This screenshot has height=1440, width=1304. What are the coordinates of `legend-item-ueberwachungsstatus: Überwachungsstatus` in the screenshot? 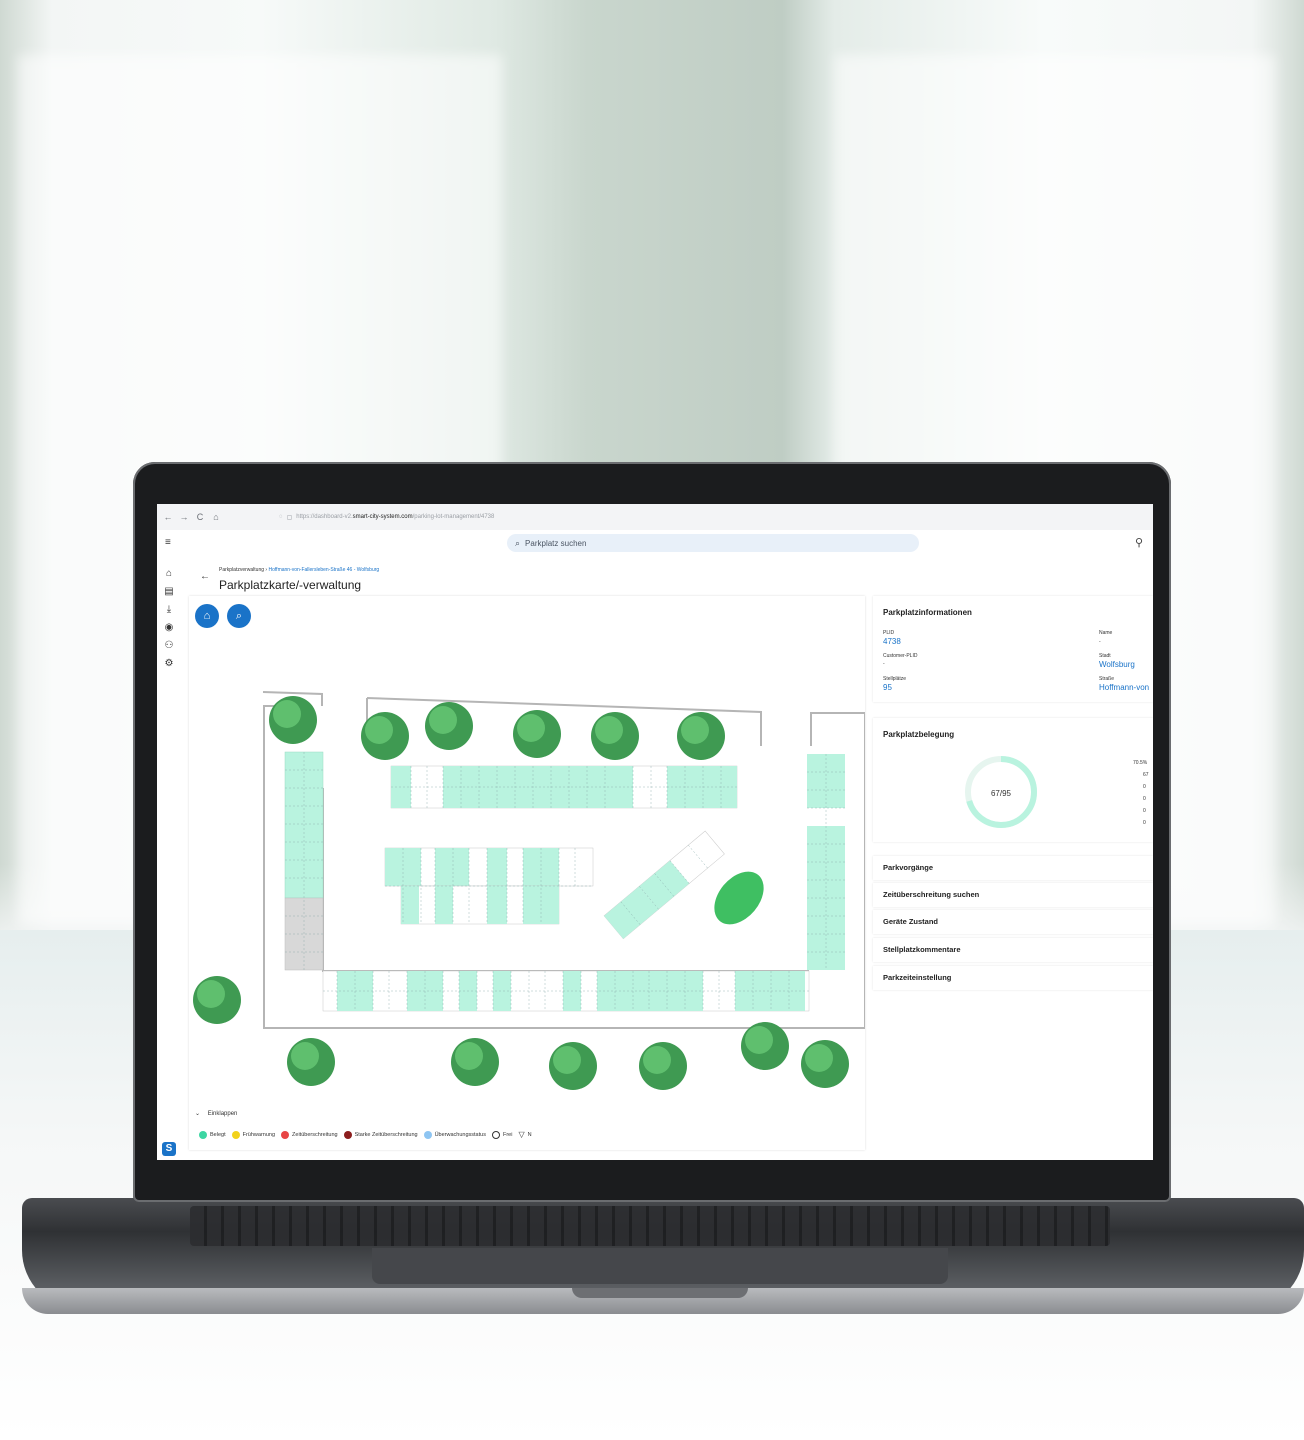 It's located at (454, 1134).